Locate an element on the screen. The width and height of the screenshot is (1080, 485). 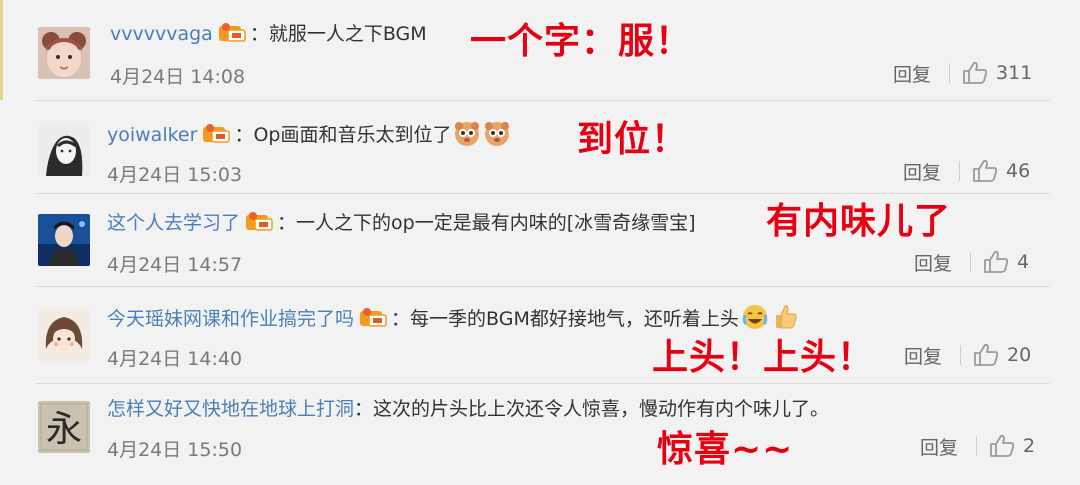
thumbs-up-emoji-icon is located at coordinates (785, 317).